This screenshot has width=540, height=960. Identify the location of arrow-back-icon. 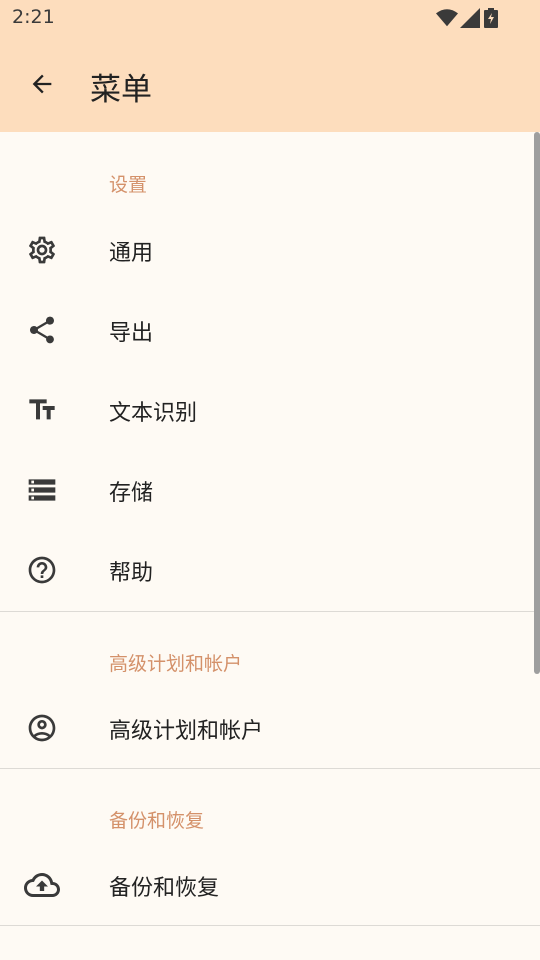
(42, 84).